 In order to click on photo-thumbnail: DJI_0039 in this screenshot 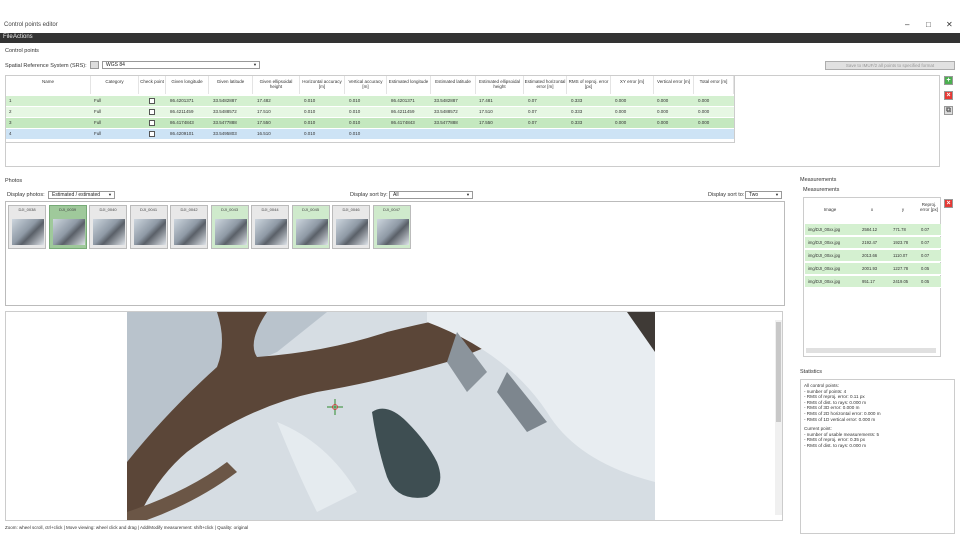, I will do `click(67, 227)`.